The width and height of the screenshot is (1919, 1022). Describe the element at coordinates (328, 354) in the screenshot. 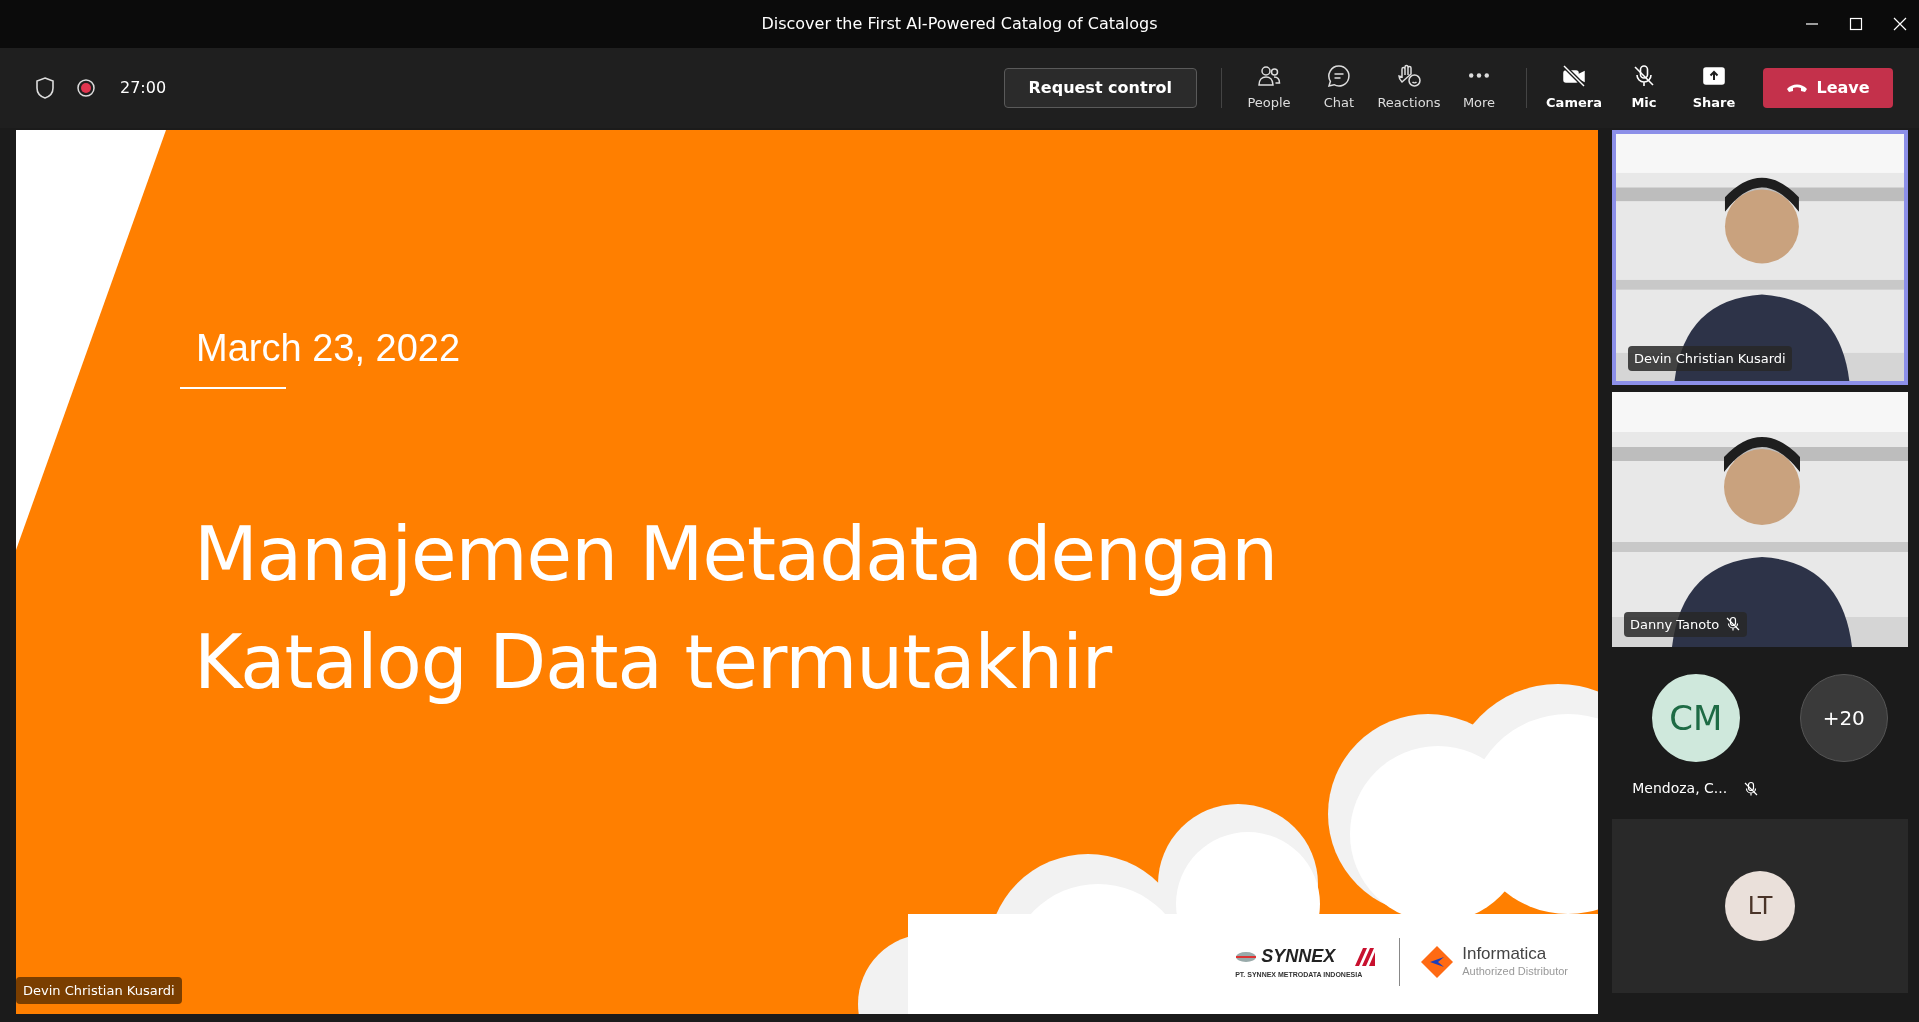

I see `slide-date: March 23, 2022` at that location.